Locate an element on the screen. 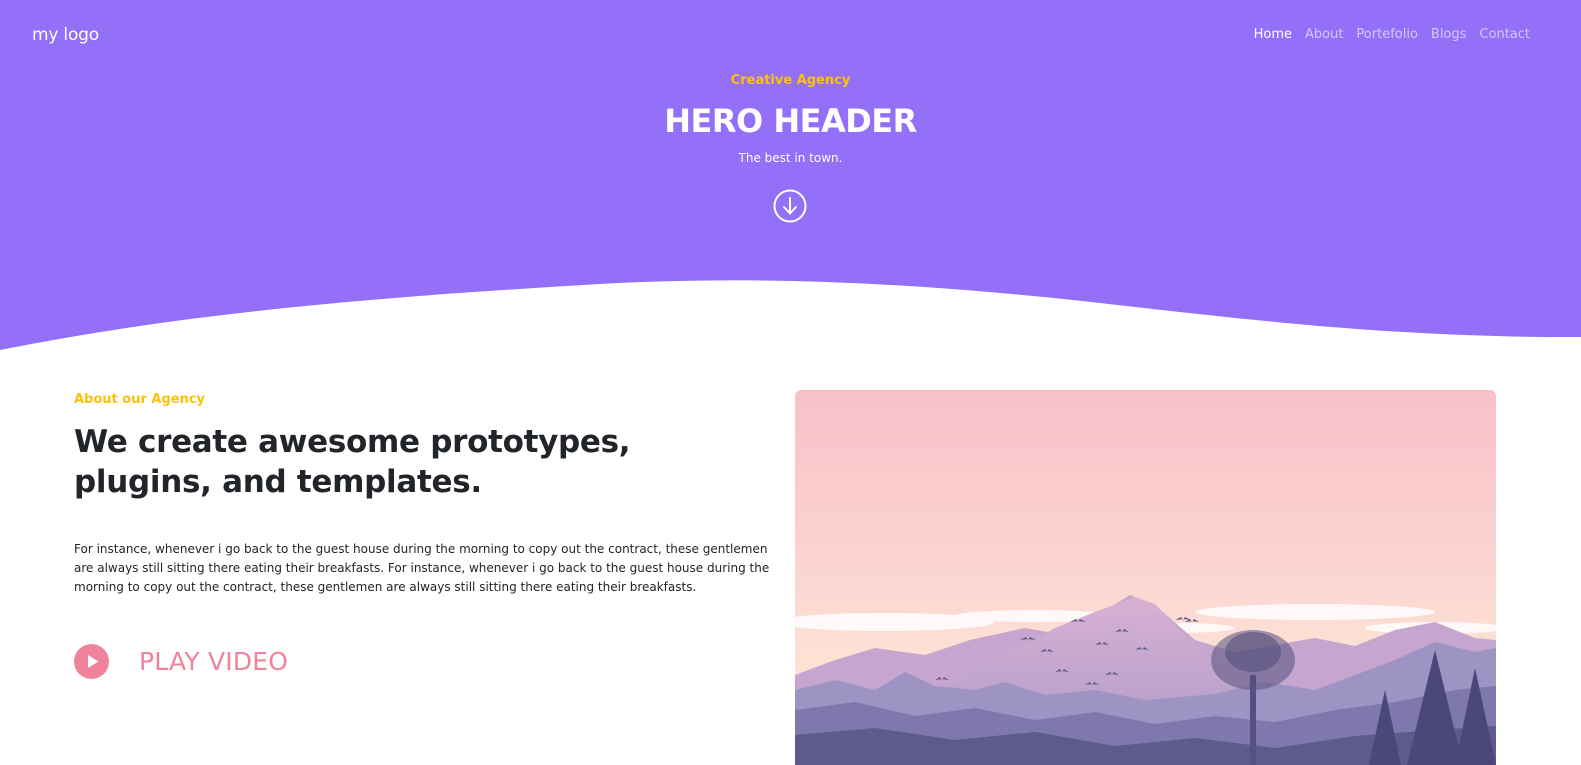  site-logo: my logo is located at coordinates (65, 35).